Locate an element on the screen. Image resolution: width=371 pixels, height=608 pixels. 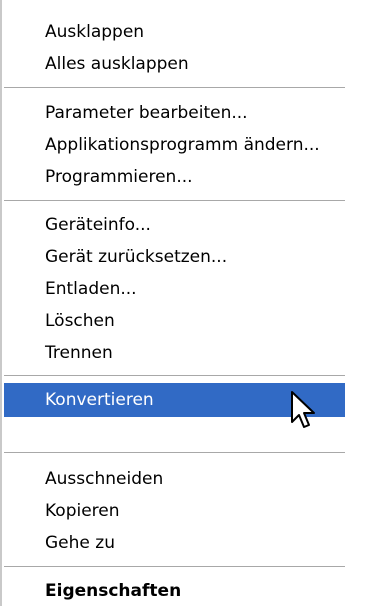
menu-item-eigenschaften: Eigenschaften is located at coordinates (187, 591).